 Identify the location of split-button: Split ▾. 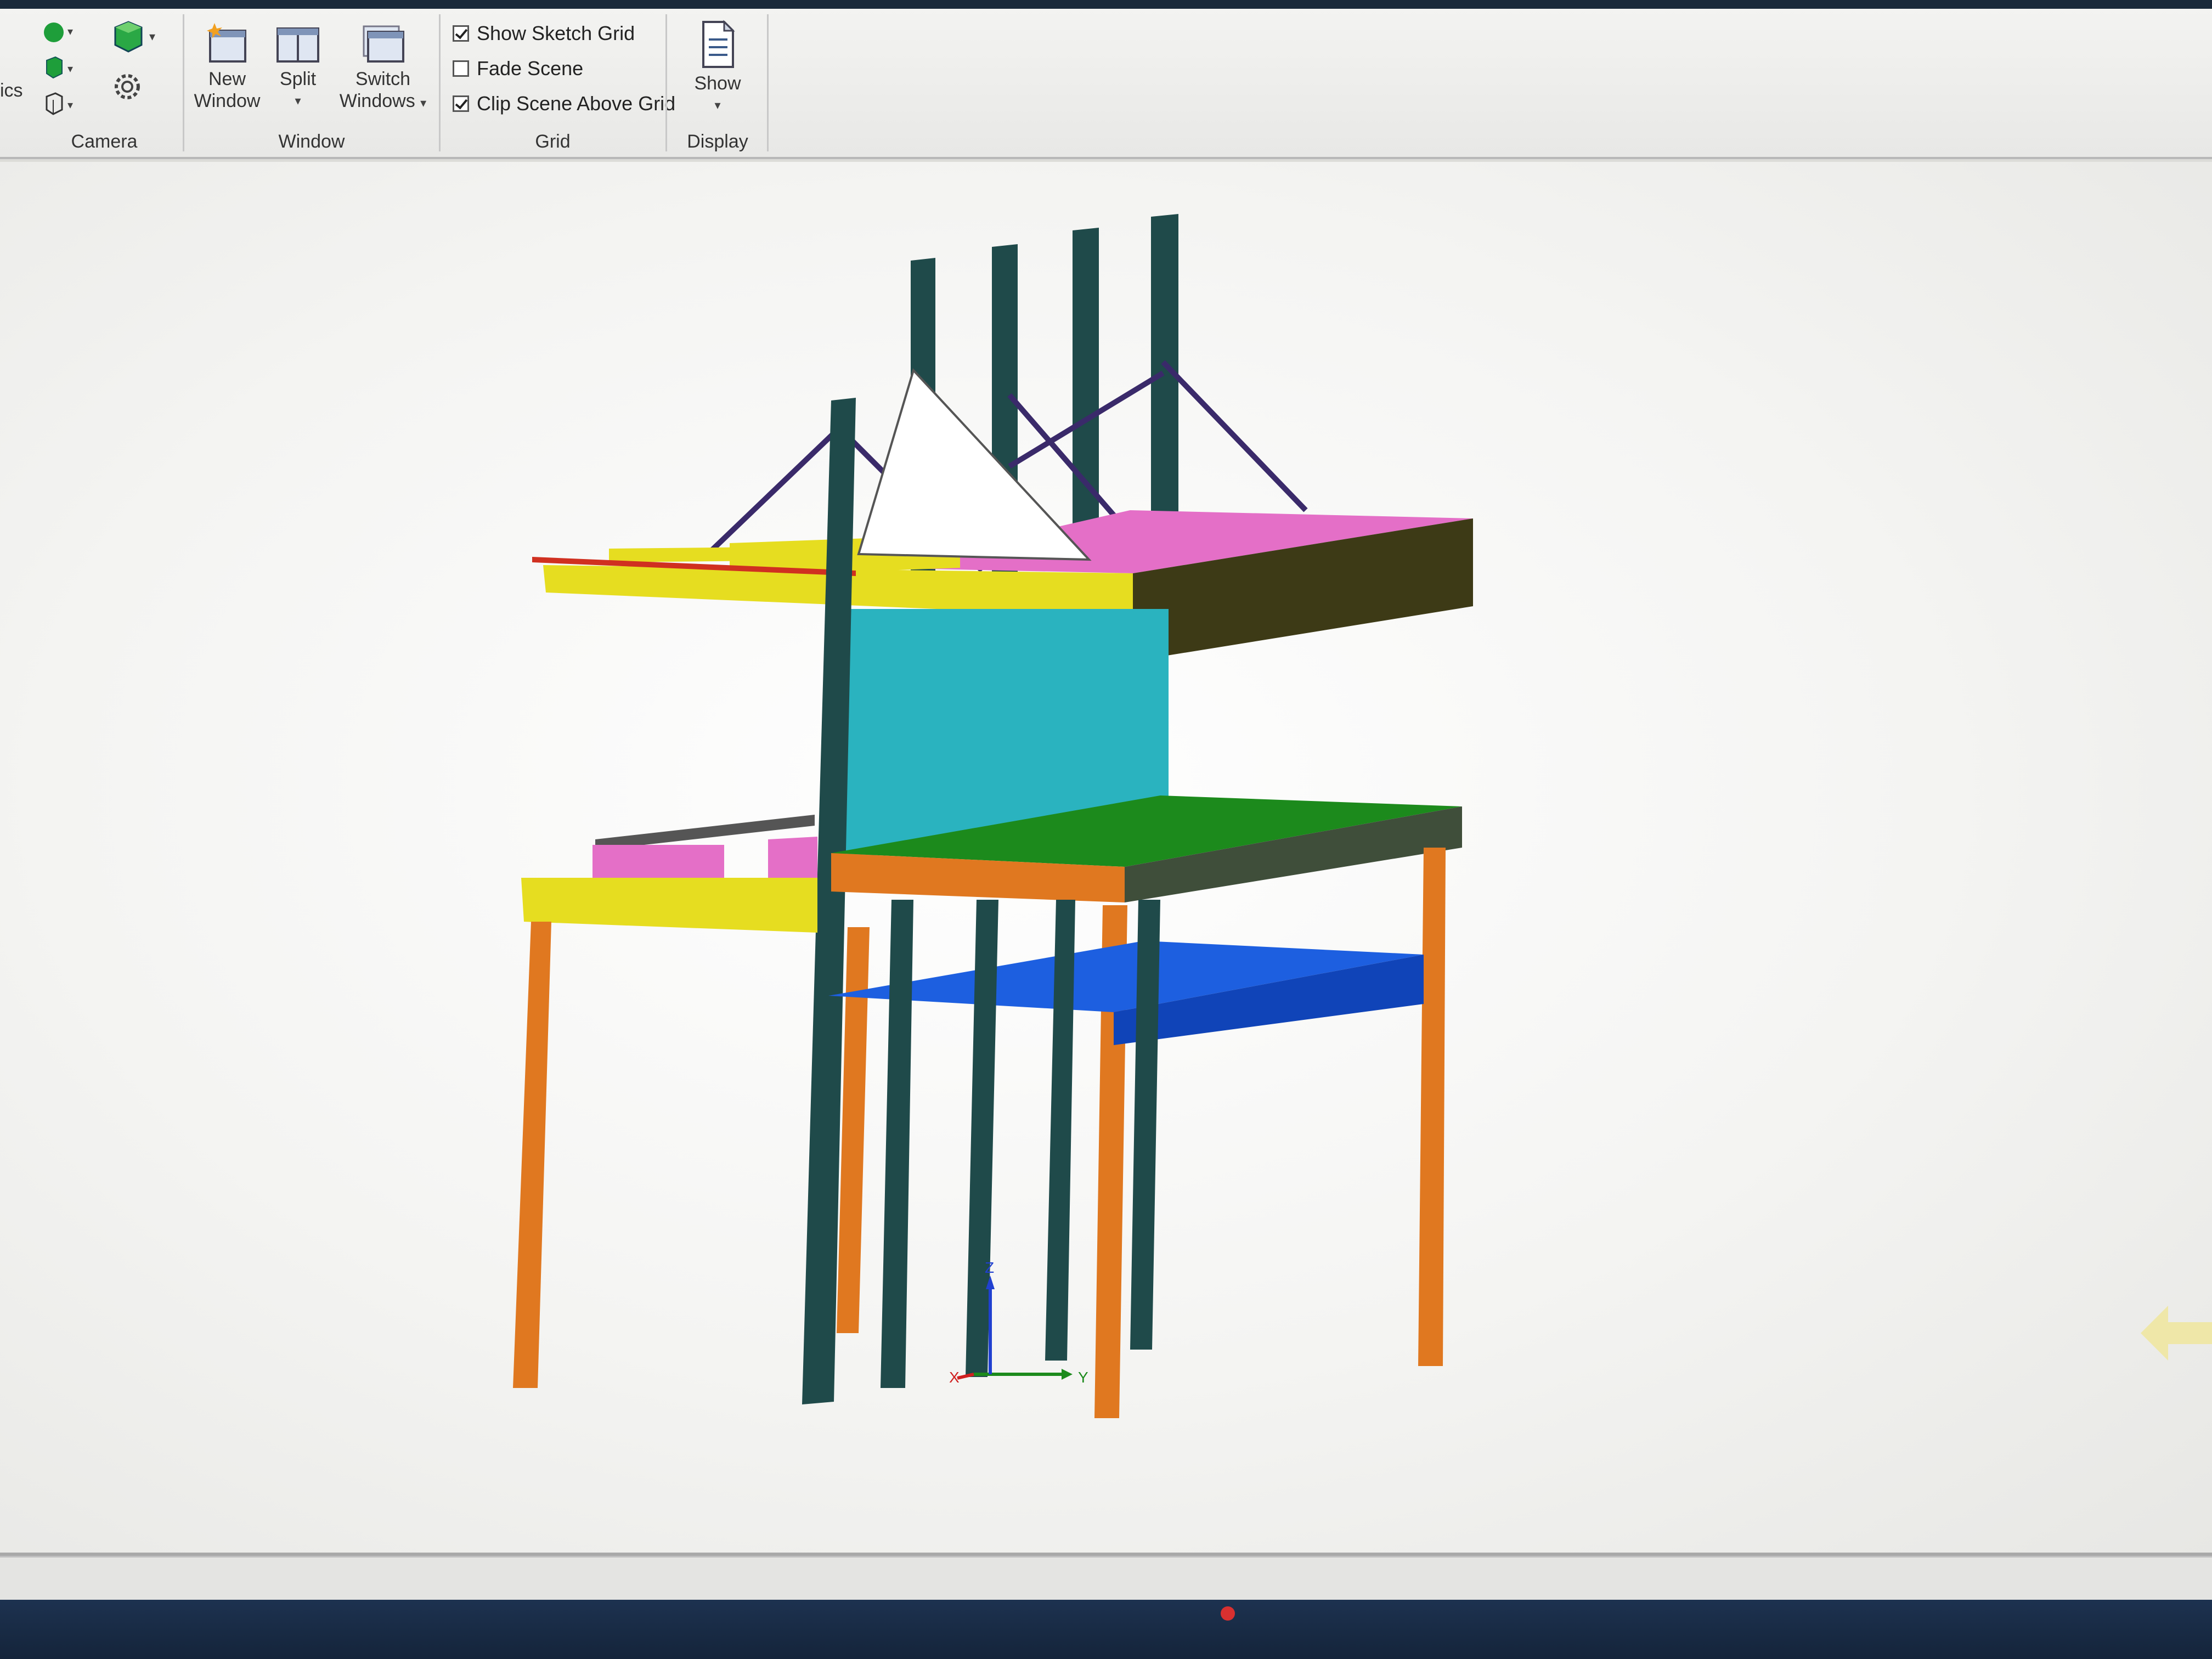
(298, 66).